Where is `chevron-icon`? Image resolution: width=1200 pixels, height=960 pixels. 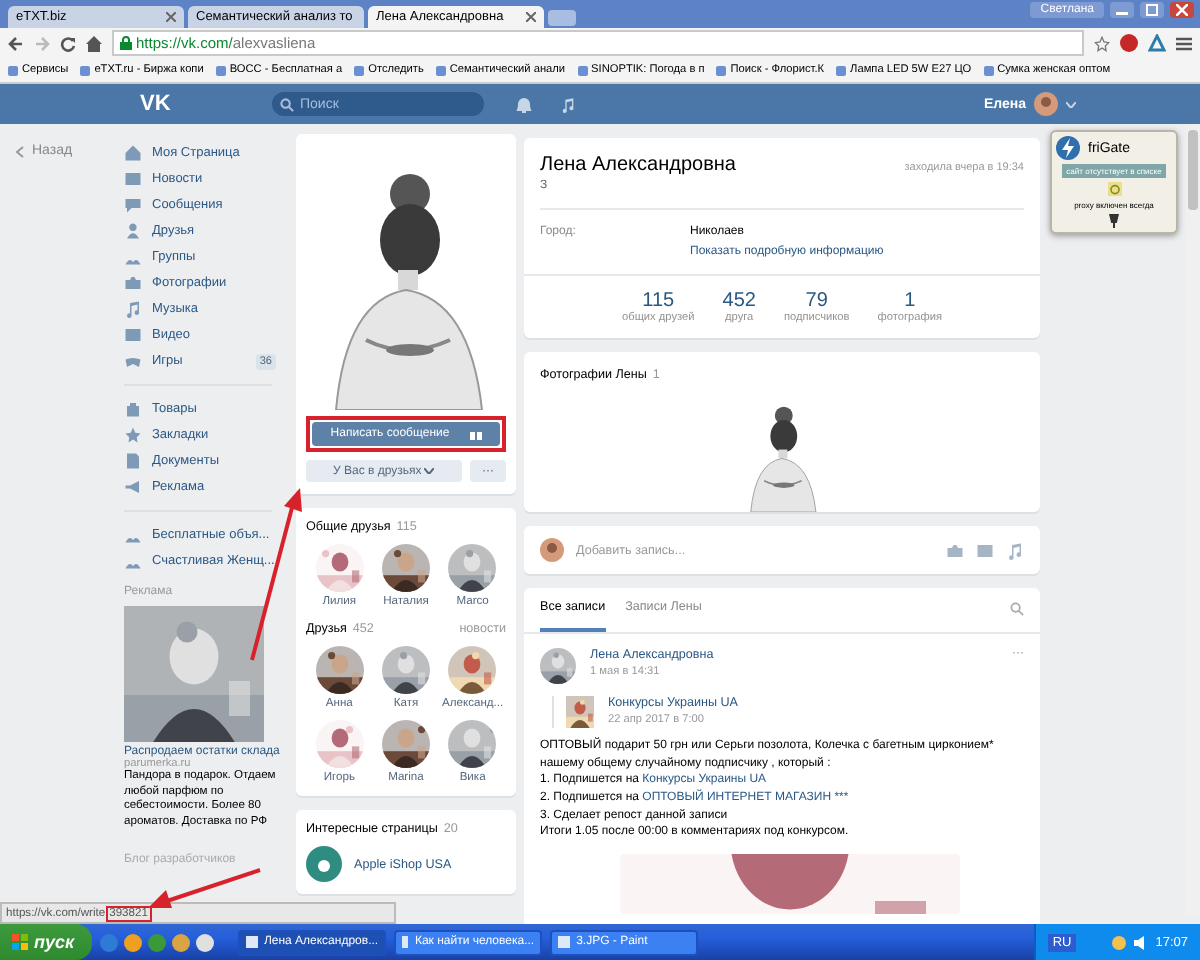
chevron-icon is located at coordinates (20, 151).